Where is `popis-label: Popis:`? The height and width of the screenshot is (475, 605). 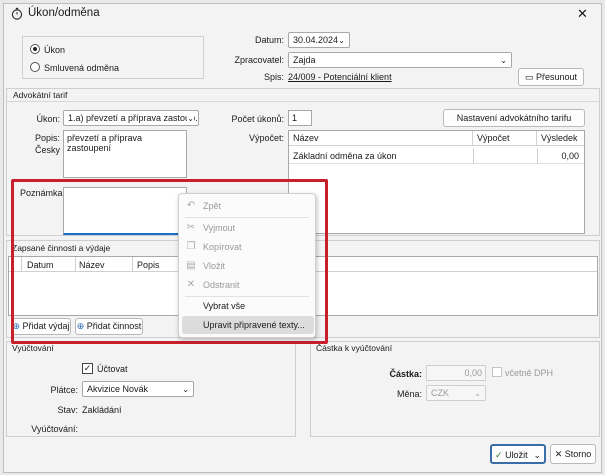 popis-label: Popis: is located at coordinates (47, 138).